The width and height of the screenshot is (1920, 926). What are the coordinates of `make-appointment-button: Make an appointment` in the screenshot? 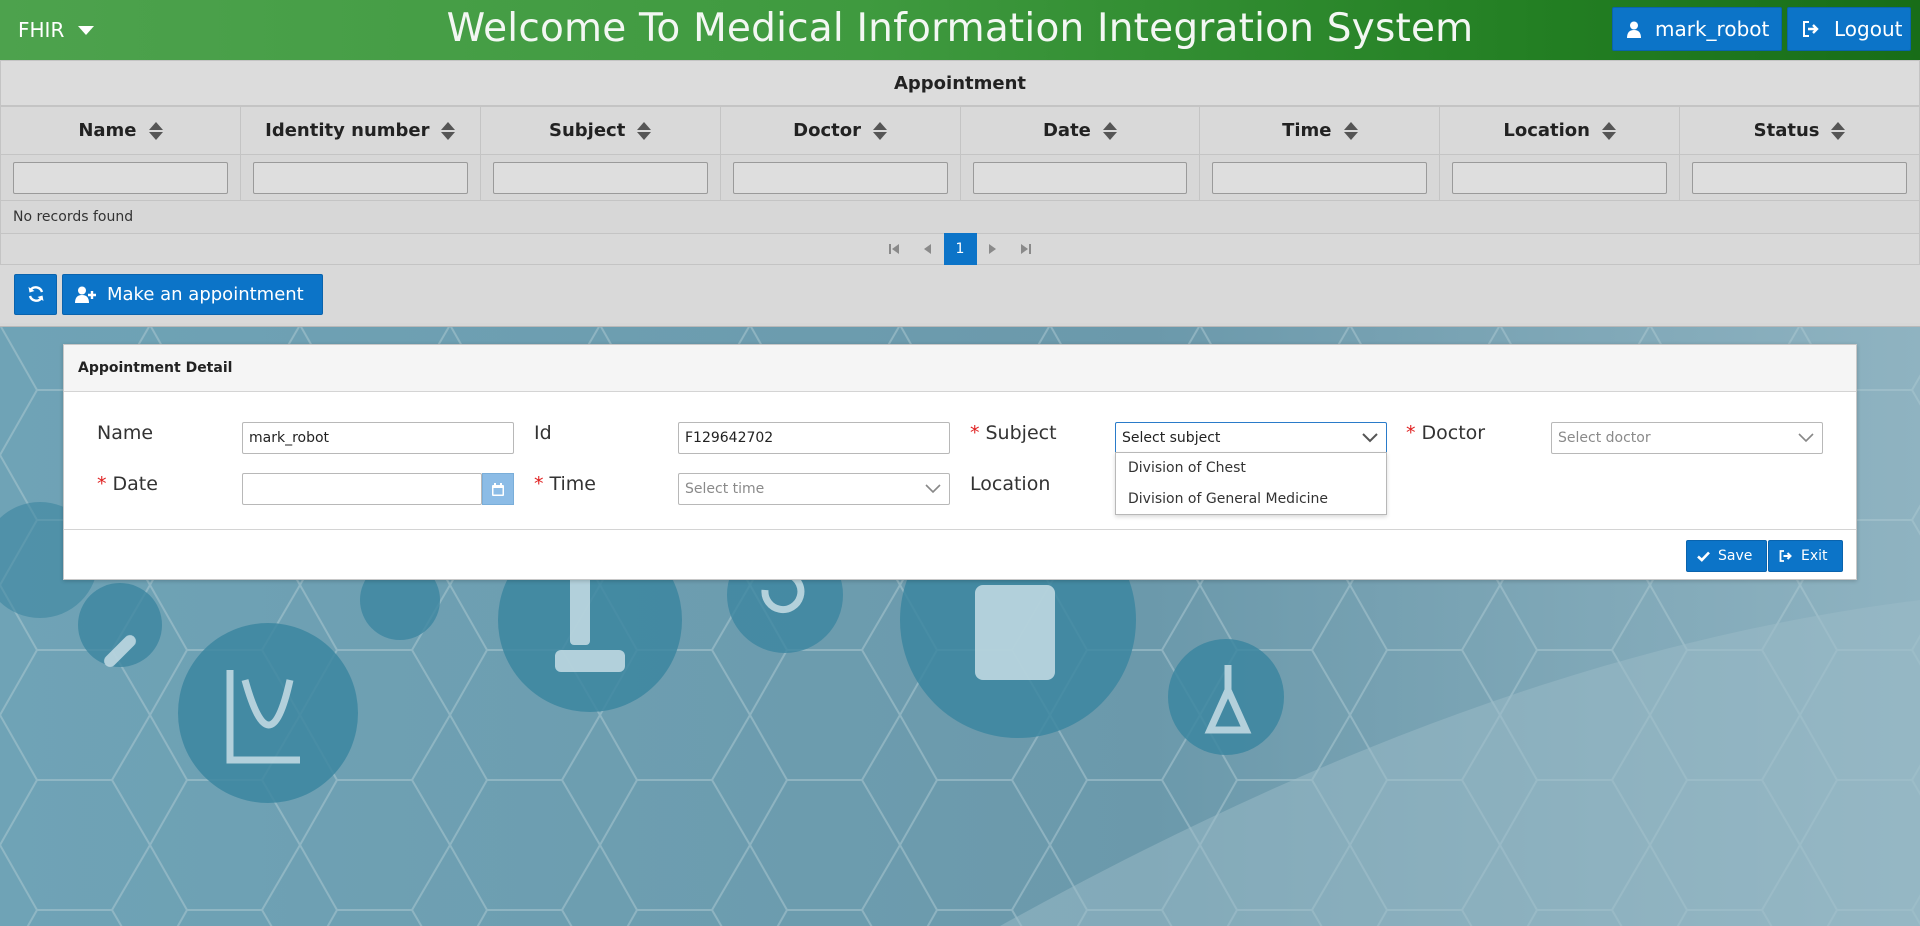 It's located at (192, 294).